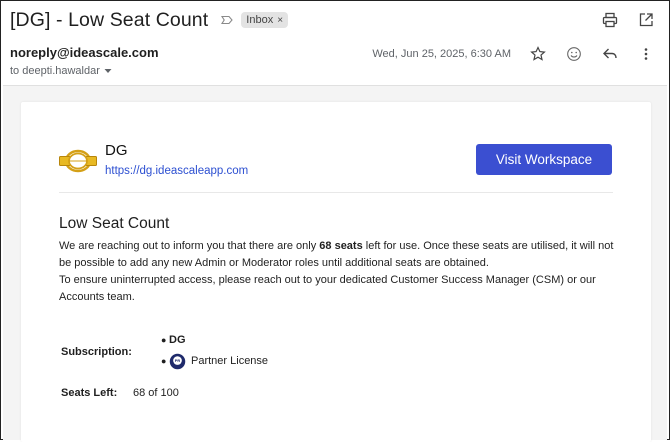  What do you see at coordinates (176, 159) in the screenshot?
I see `brand-text: DG https://dg.ideascaleapp.com` at bounding box center [176, 159].